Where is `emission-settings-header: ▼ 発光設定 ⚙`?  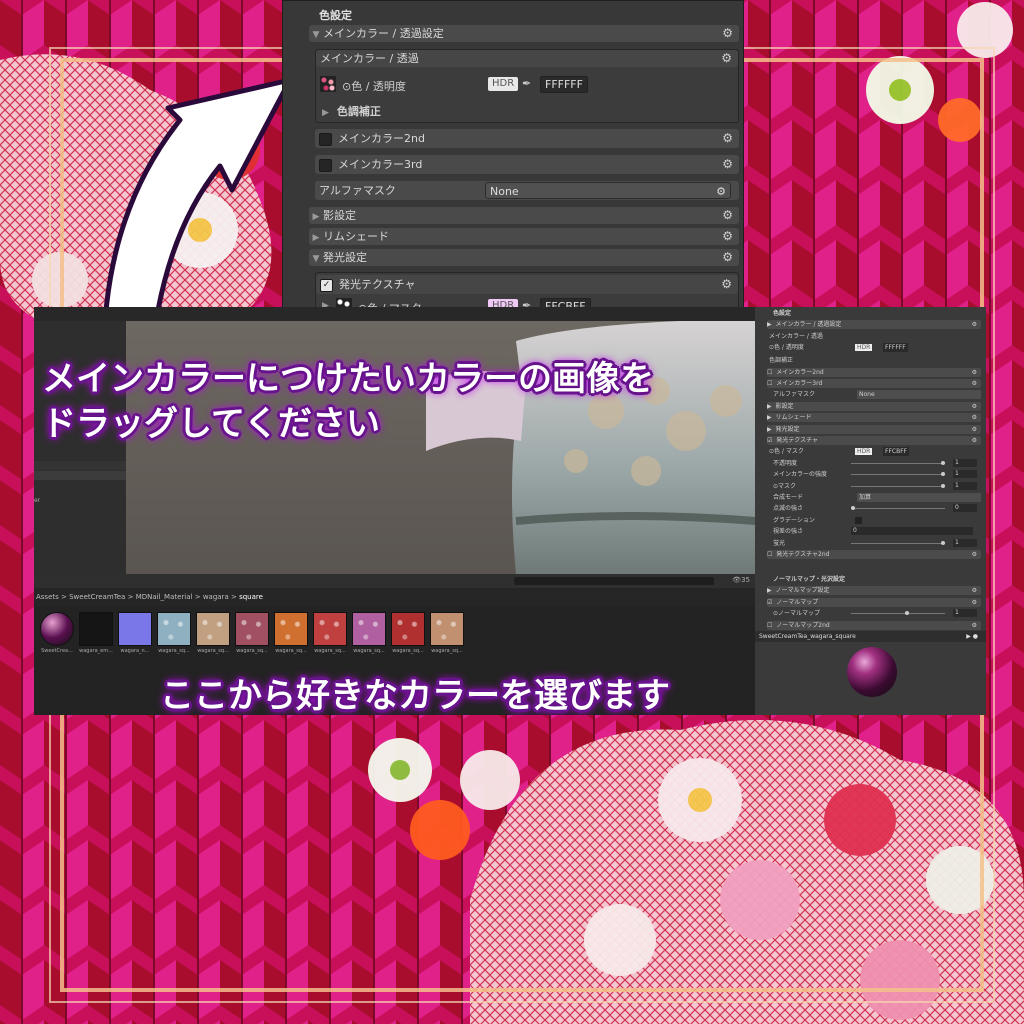
emission-settings-header: ▼ 発光設定 ⚙ is located at coordinates (524, 257).